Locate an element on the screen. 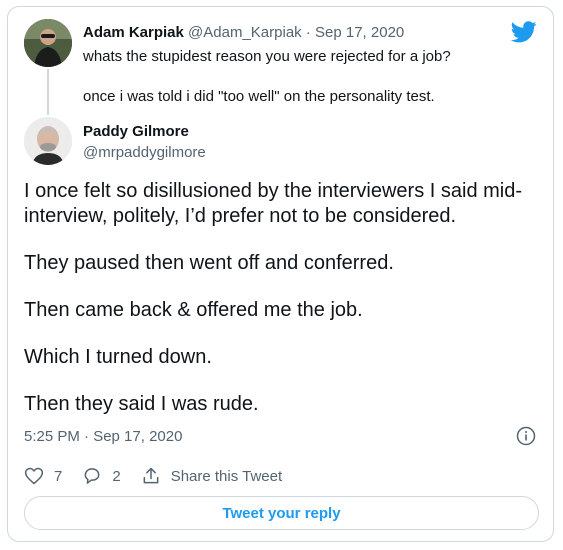  like-button: 7 is located at coordinates (43, 476).